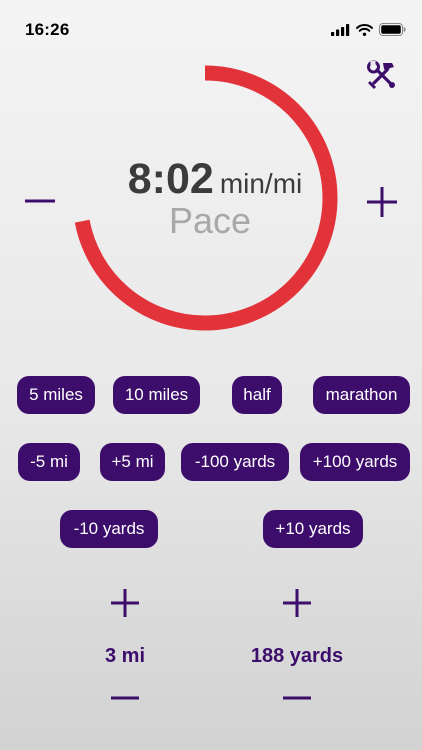 The height and width of the screenshot is (750, 422). What do you see at coordinates (392, 29) in the screenshot?
I see `battery-icon` at bounding box center [392, 29].